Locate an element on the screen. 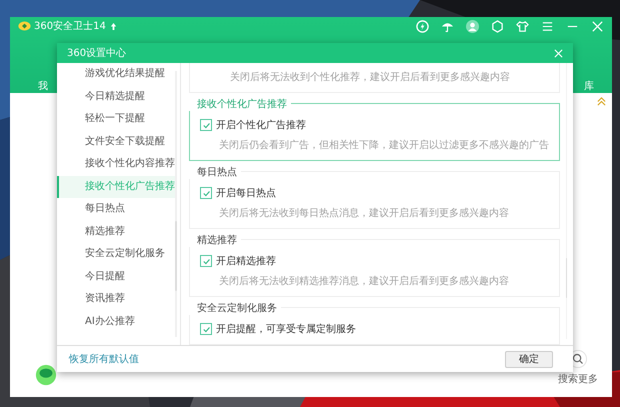 The width and height of the screenshot is (620, 407). checkbox-label: 开启提醒，可享受专属定制服务 is located at coordinates (286, 329).